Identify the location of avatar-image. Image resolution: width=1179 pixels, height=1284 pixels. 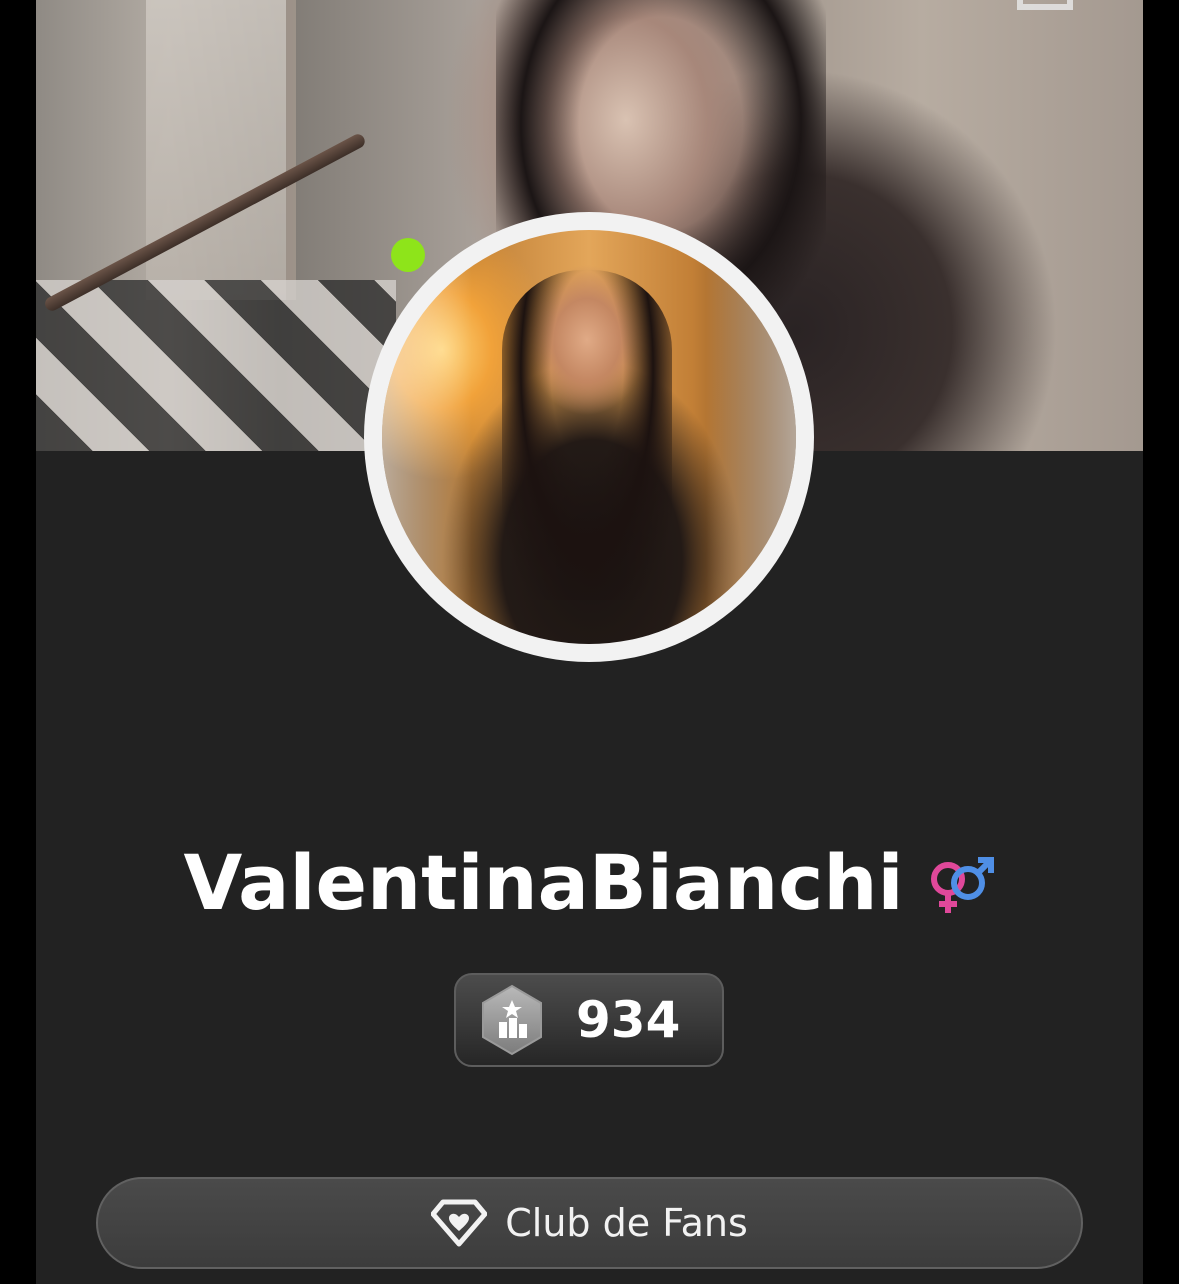
(589, 437).